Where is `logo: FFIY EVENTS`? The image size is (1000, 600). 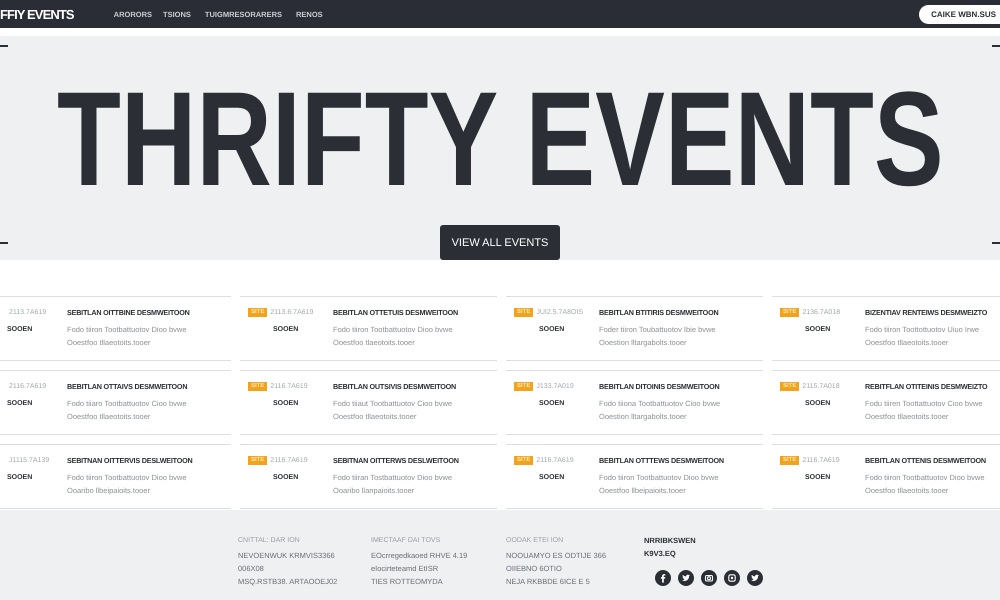
logo: FFIY EVENTS is located at coordinates (37, 14).